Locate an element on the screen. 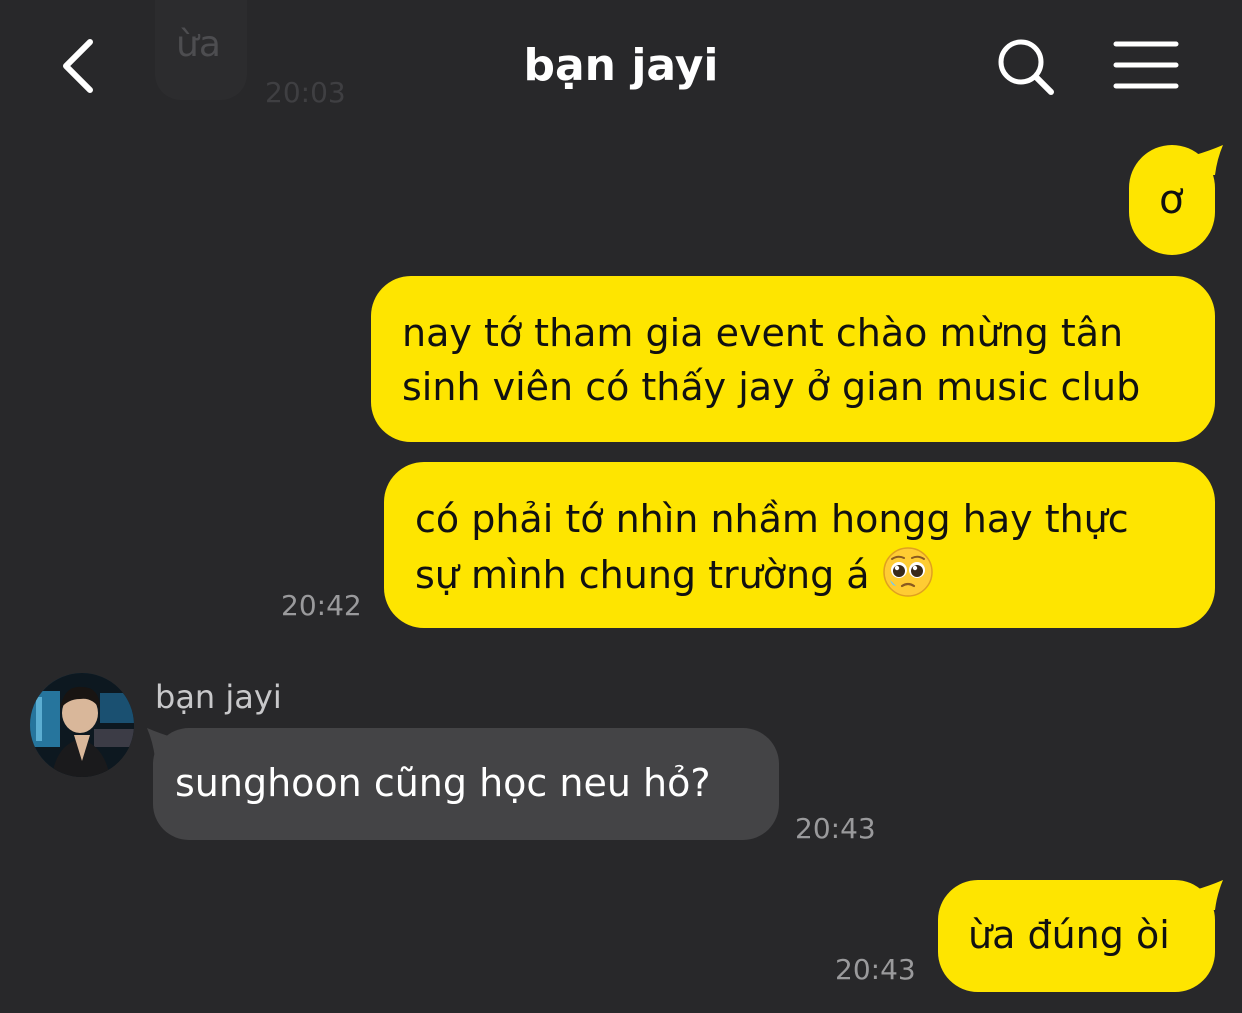 This screenshot has height=1013, width=1242. avatar is located at coordinates (82, 725).